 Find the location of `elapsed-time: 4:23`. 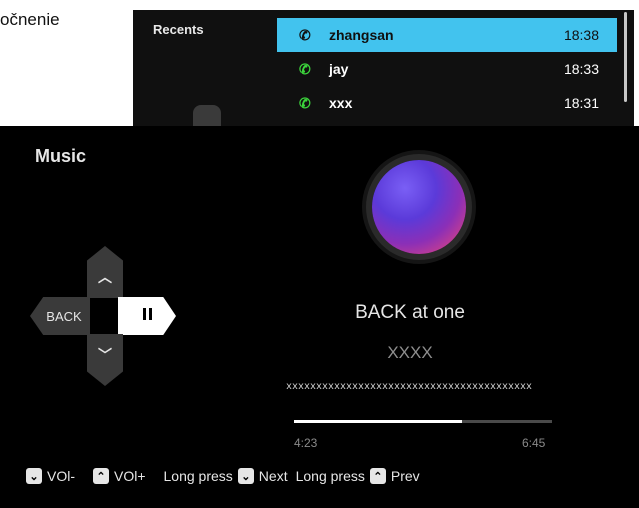

elapsed-time: 4:23 is located at coordinates (306, 443).